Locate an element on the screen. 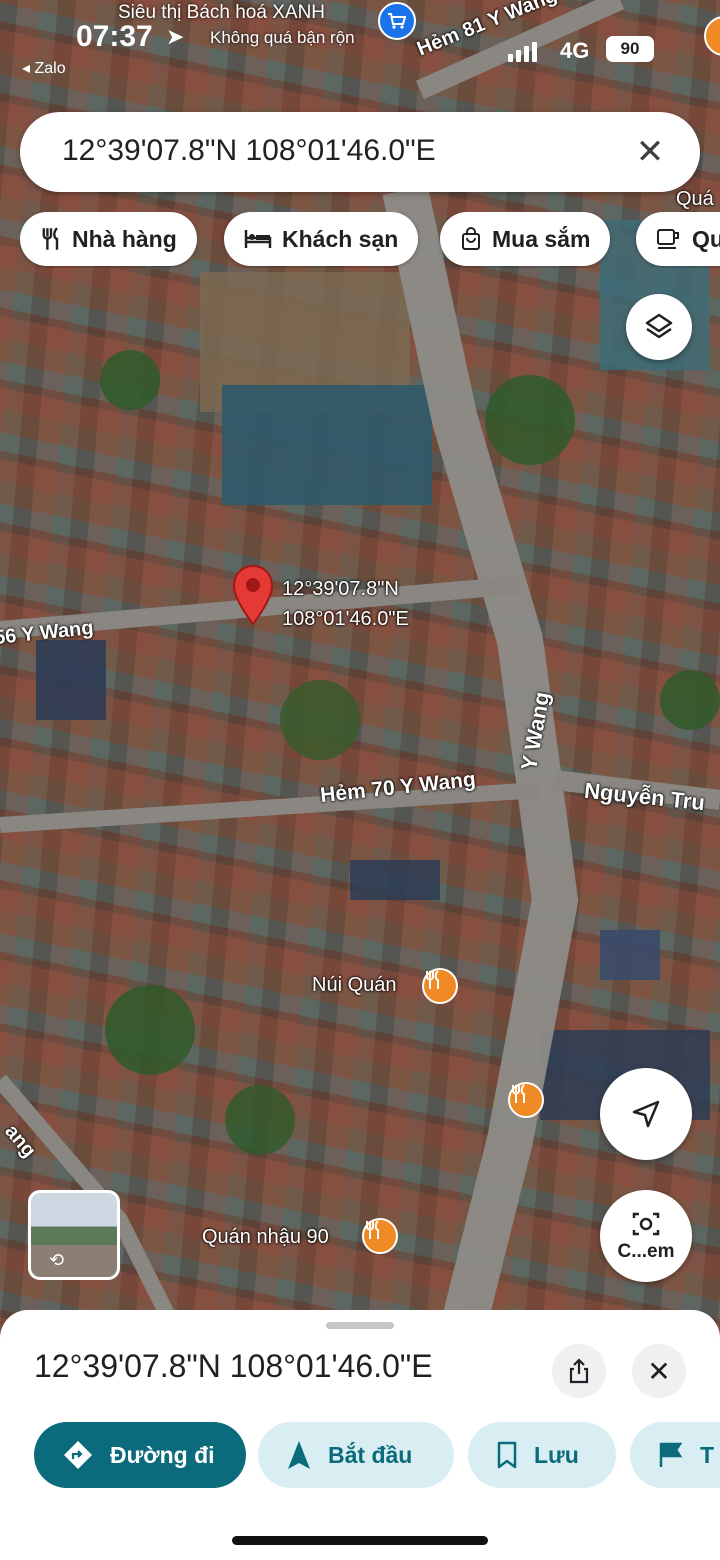  navigation-arrow-icon is located at coordinates (646, 1114).